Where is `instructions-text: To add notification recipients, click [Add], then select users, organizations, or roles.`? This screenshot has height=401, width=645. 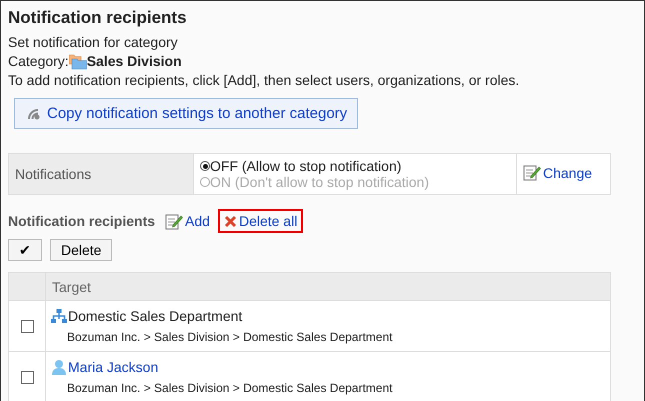 instructions-text: To add notification recipients, click [Add], then select users, organizations, or roles. is located at coordinates (264, 80).